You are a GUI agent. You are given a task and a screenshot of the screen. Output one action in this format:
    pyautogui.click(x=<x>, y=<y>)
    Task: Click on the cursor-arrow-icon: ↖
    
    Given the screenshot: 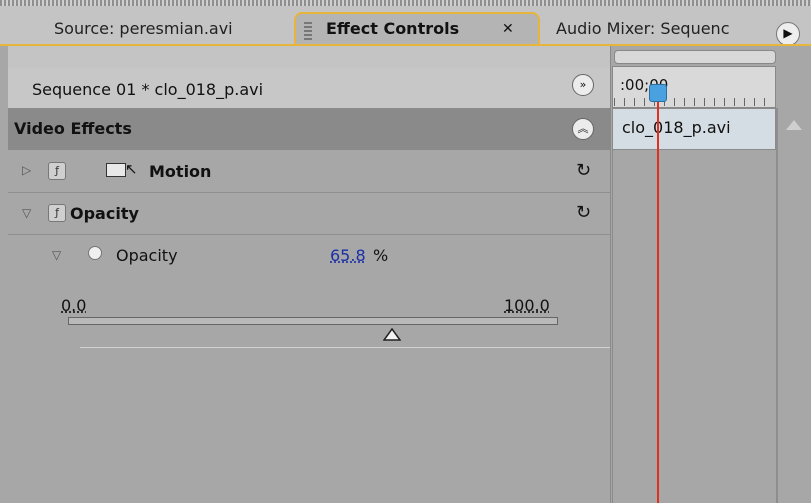 What is the action you would take?
    pyautogui.click(x=131, y=169)
    